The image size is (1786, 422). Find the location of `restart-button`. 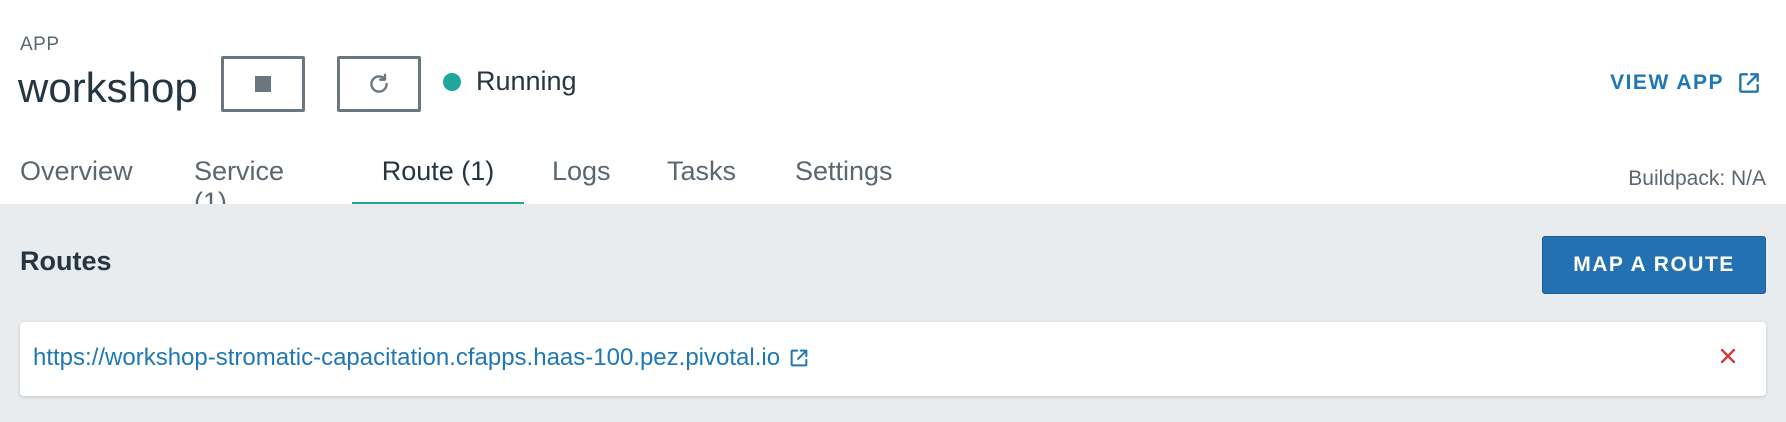

restart-button is located at coordinates (379, 84).